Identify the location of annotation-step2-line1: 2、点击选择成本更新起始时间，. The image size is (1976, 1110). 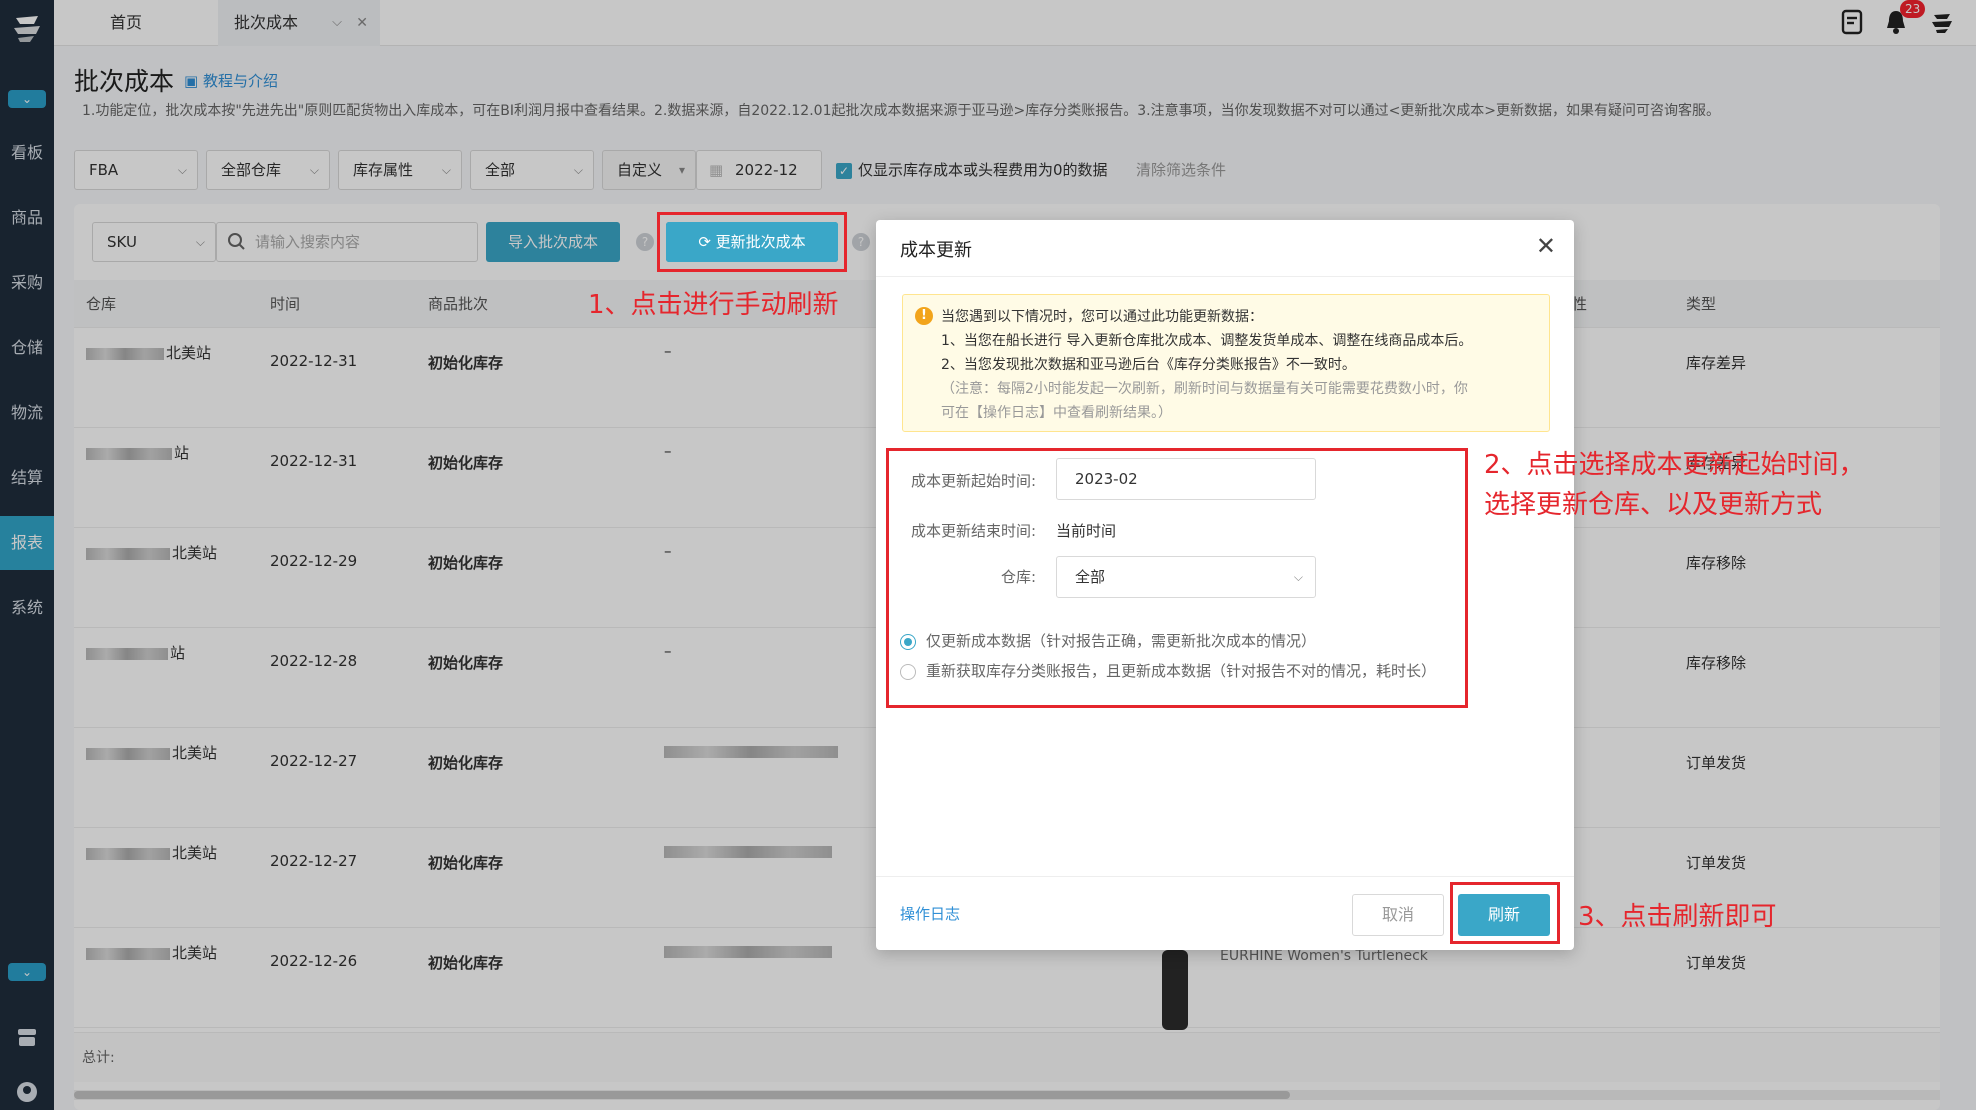
(1674, 465).